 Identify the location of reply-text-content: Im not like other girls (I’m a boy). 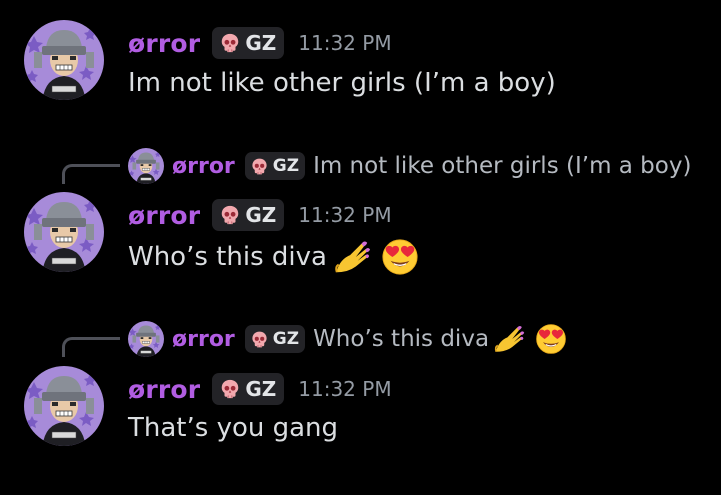
(502, 166).